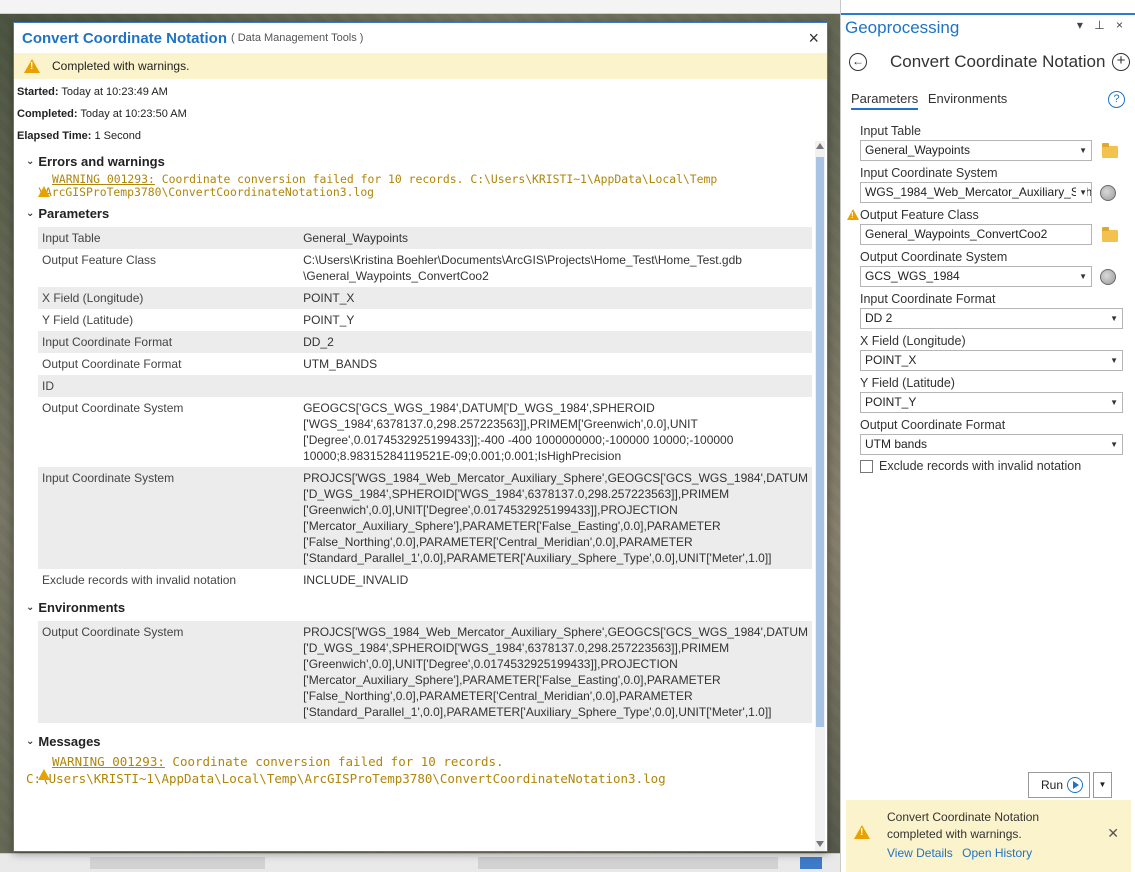 This screenshot has width=1135, height=872. I want to click on param-value: POINT_X, so click(555, 298).